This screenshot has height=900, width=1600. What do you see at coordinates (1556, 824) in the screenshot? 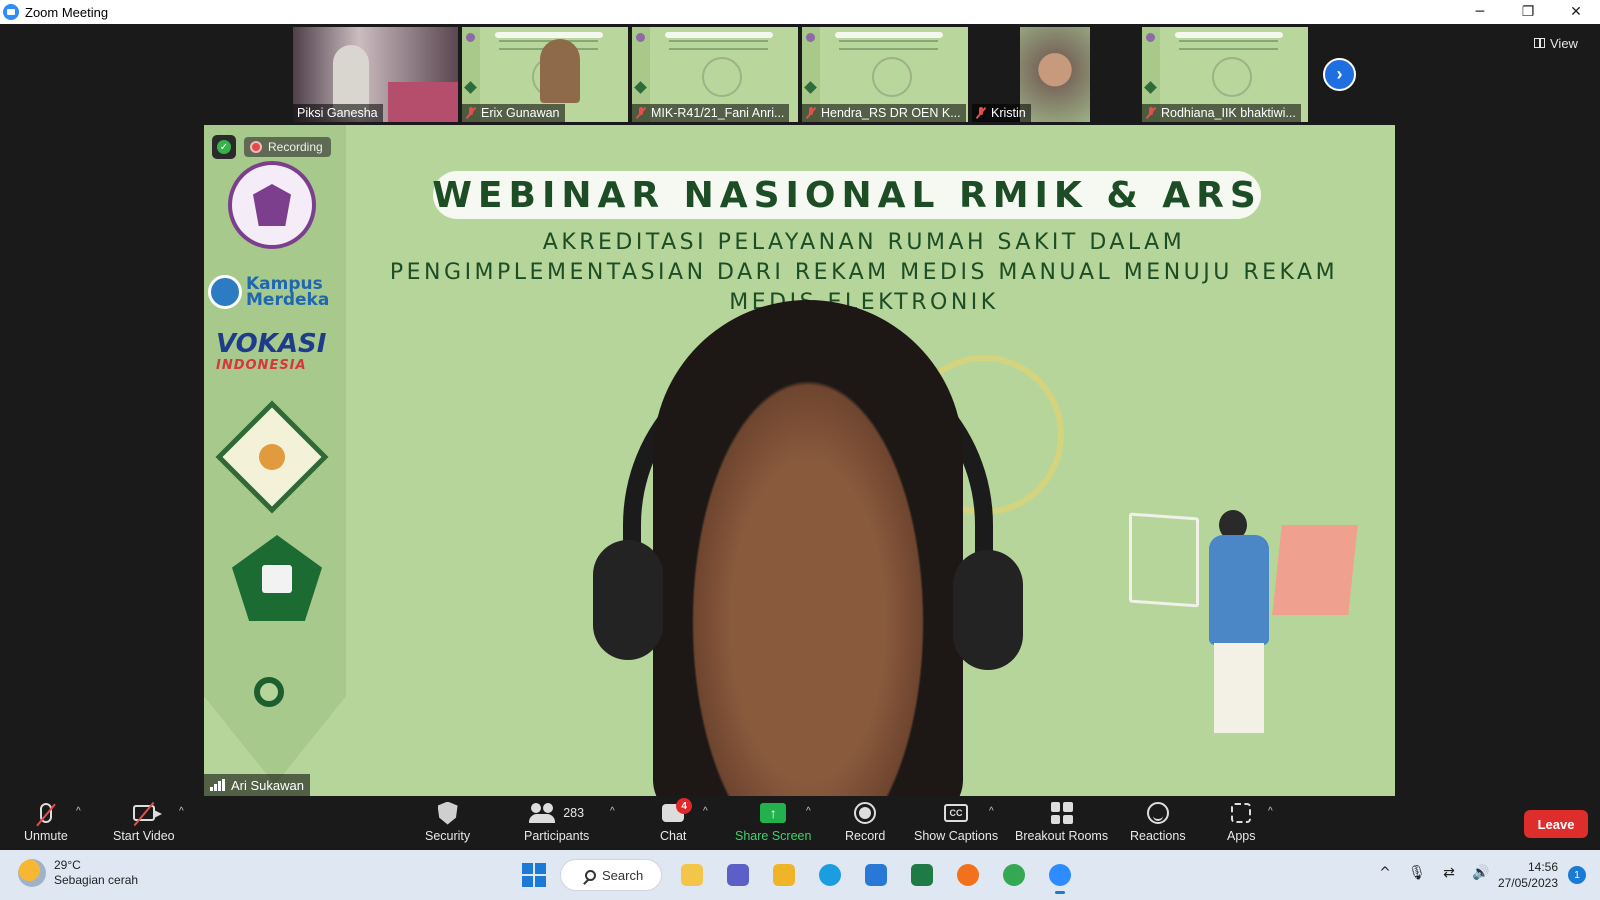
I see `leave-button: Leave` at bounding box center [1556, 824].